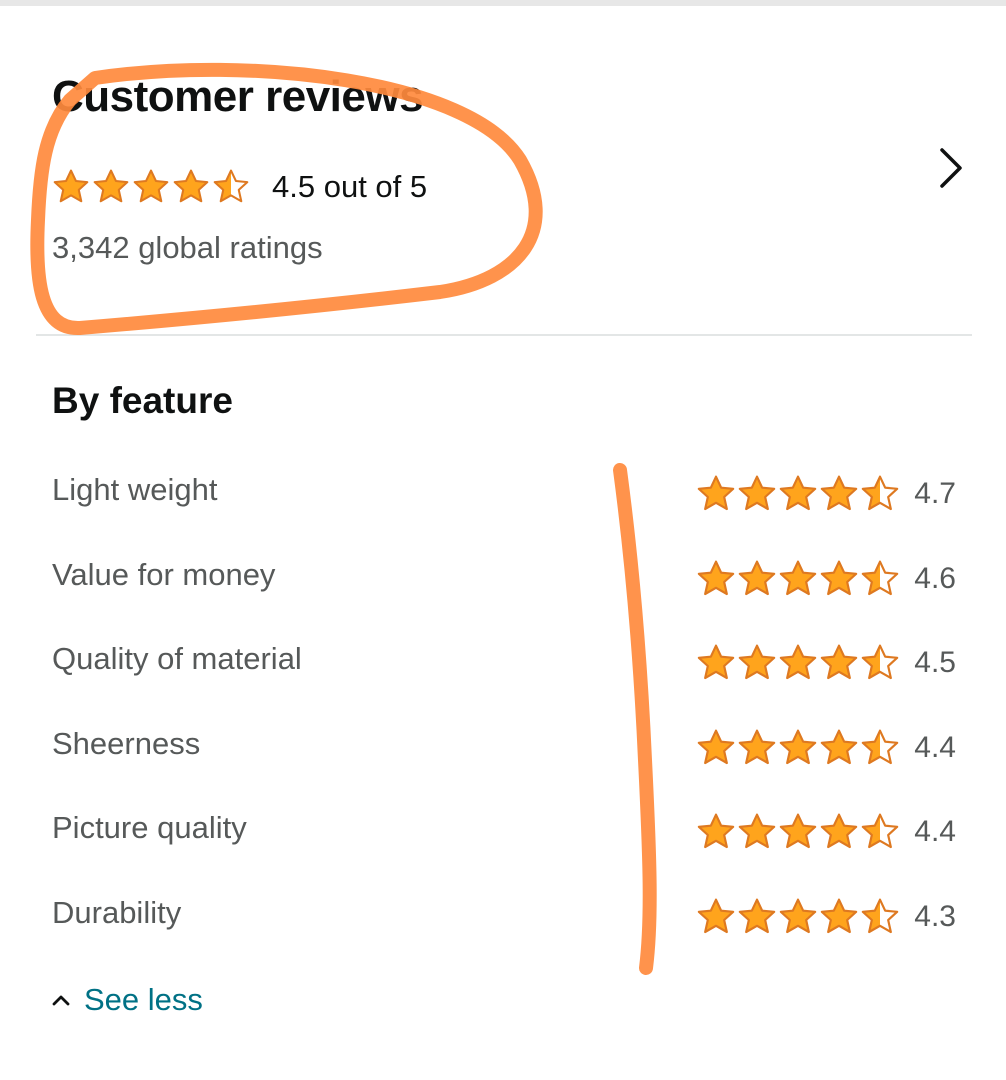  I want to click on feature-row: Light weight 4.7, so click(512, 492).